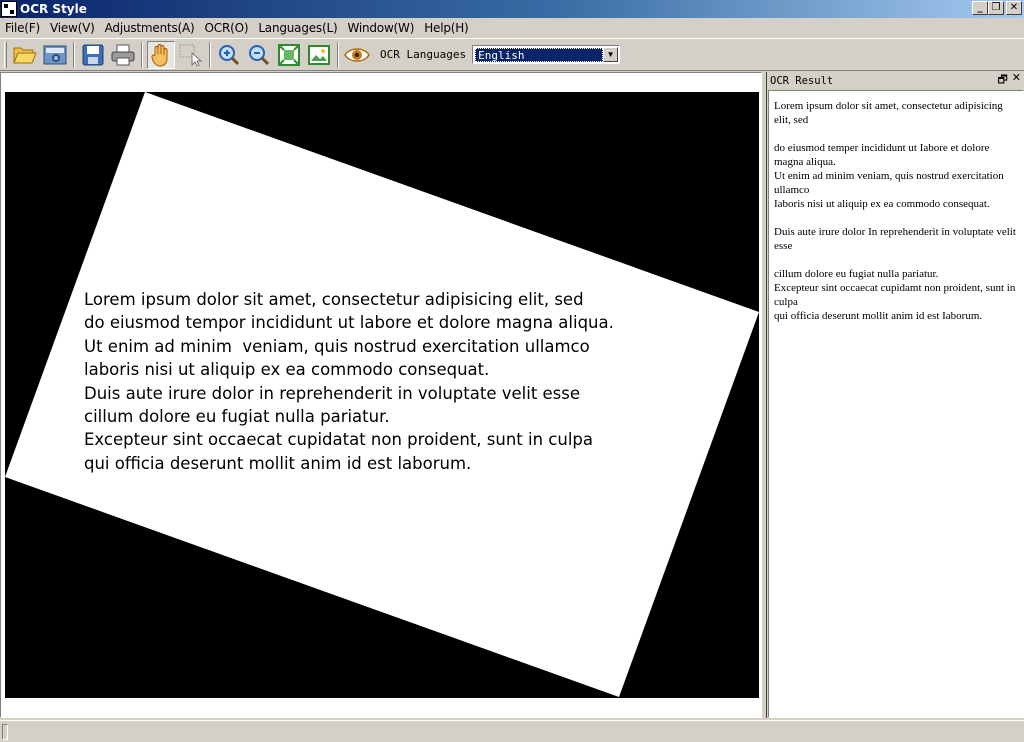  I want to click on scan-button, so click(55, 55).